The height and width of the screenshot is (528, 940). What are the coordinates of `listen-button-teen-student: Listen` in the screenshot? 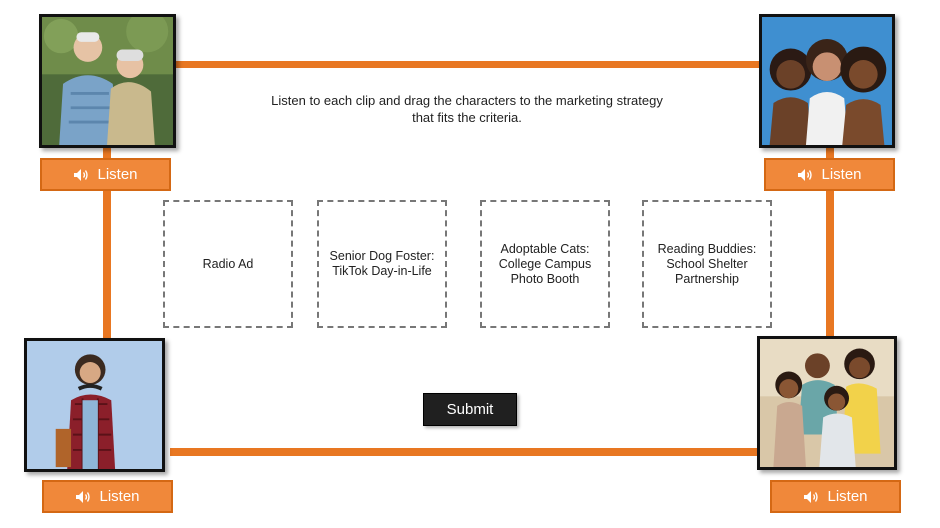 It's located at (107, 496).